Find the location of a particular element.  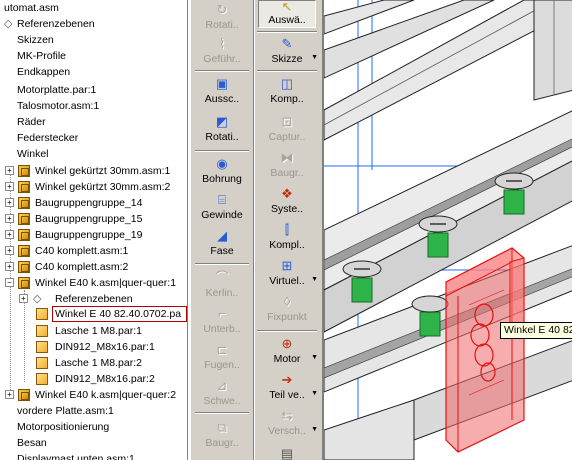

fixpoint-button: ◊ Fixpunkt is located at coordinates (287, 308).